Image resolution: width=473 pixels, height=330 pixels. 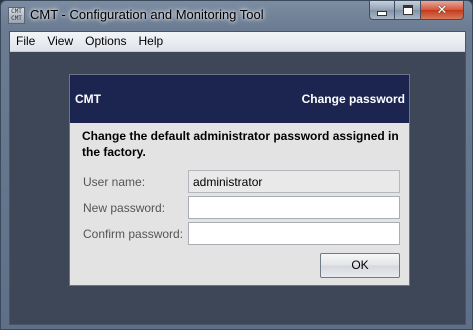 What do you see at coordinates (124, 208) in the screenshot?
I see `new-password-label: New password:` at bounding box center [124, 208].